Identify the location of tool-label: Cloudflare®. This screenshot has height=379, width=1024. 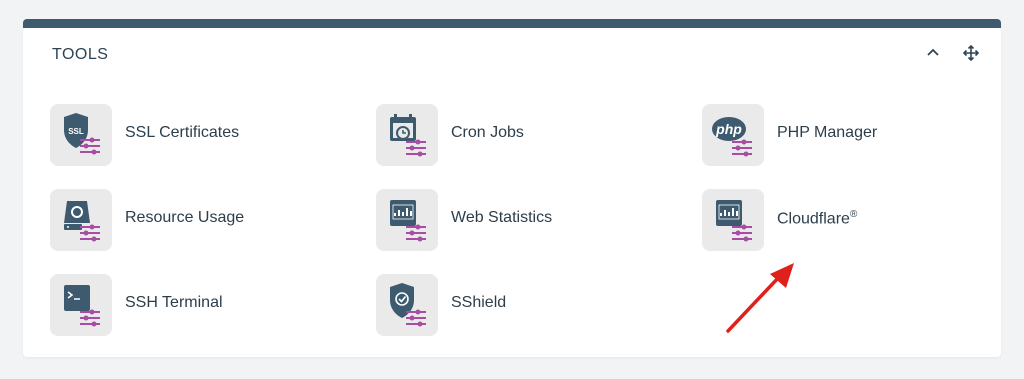
(817, 218).